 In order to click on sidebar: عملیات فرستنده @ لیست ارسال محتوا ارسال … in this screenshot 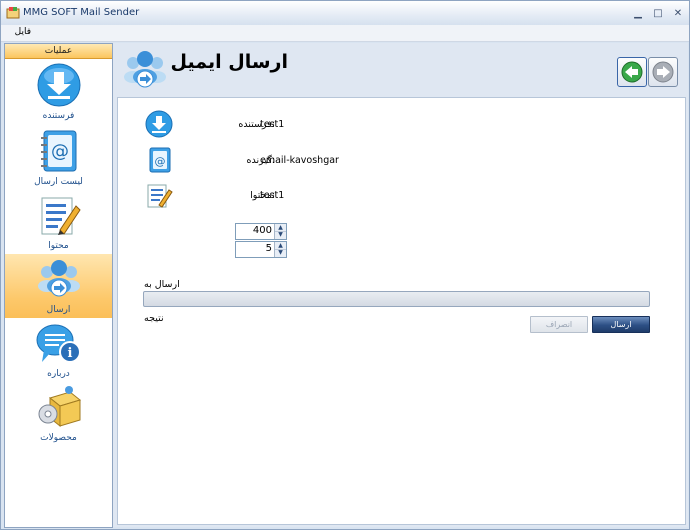, I will do `click(58, 285)`.